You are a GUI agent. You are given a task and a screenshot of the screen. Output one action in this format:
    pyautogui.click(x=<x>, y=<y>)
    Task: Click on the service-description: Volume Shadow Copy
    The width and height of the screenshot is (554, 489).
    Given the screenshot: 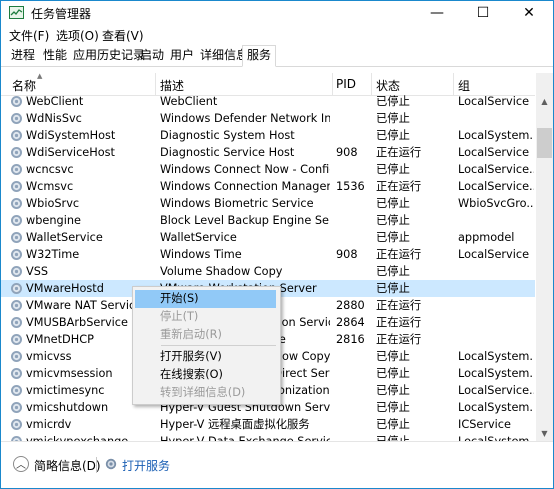 What is the action you would take?
    pyautogui.click(x=221, y=271)
    